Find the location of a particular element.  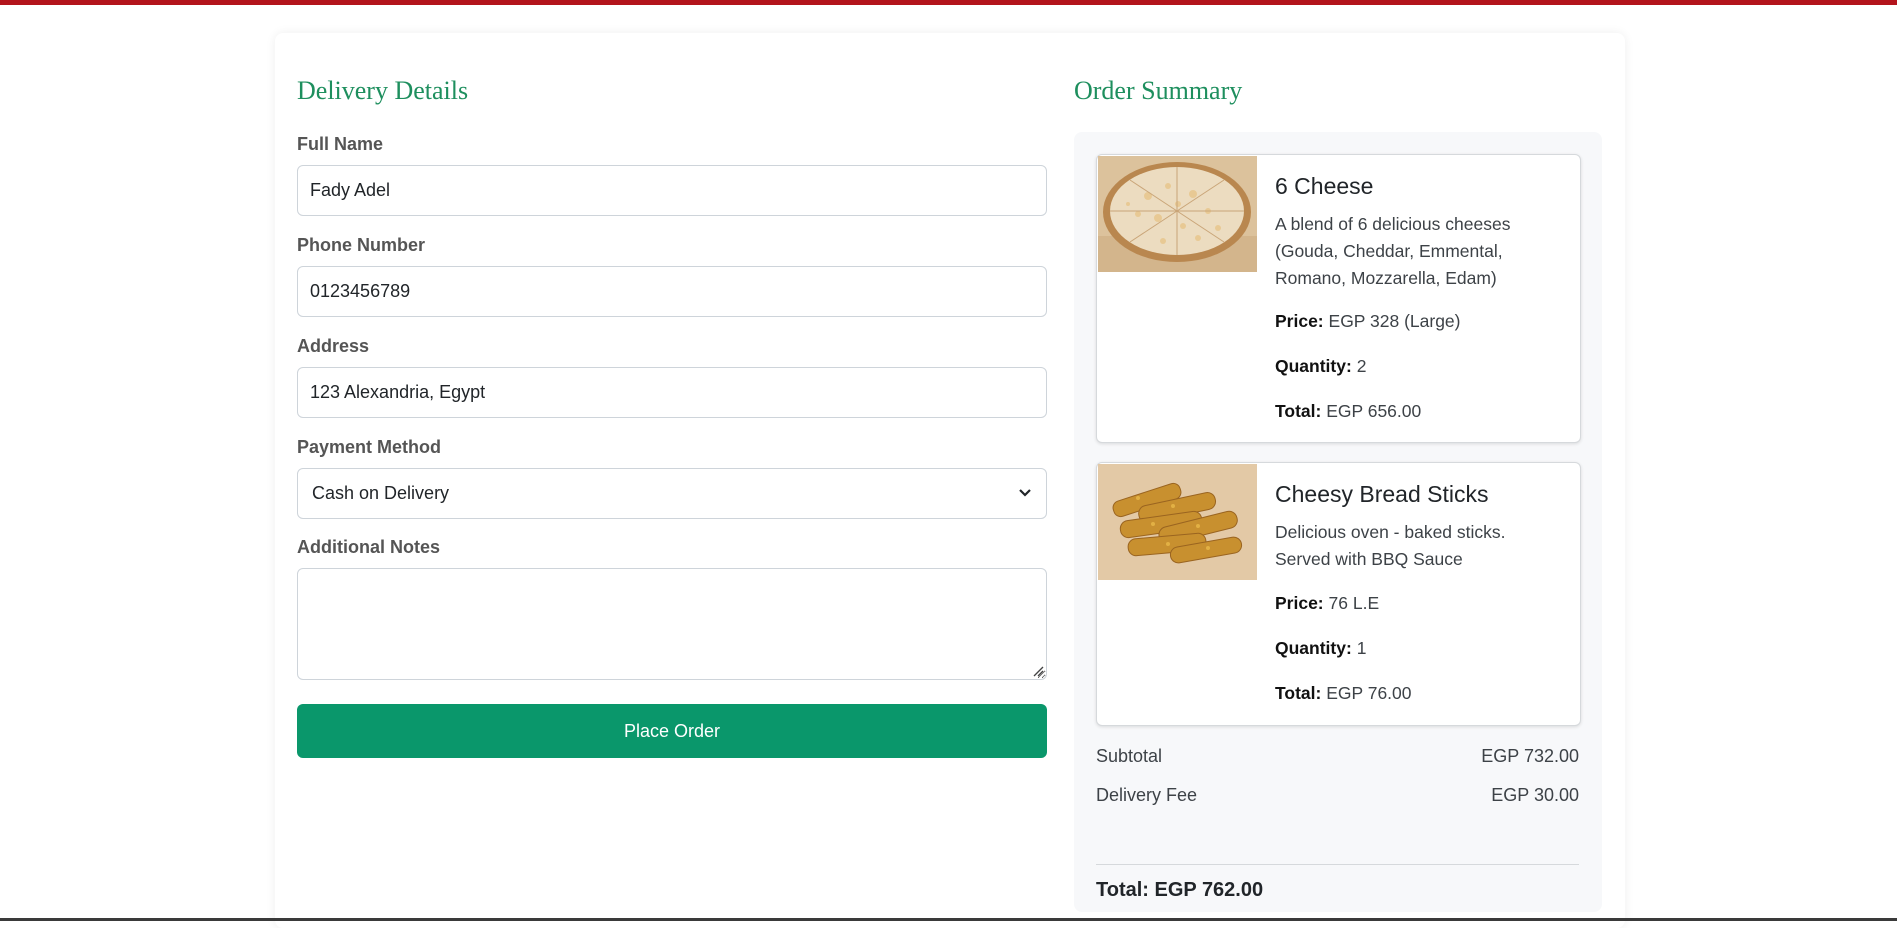

quantity-value: 2 is located at coordinates (1361, 366).